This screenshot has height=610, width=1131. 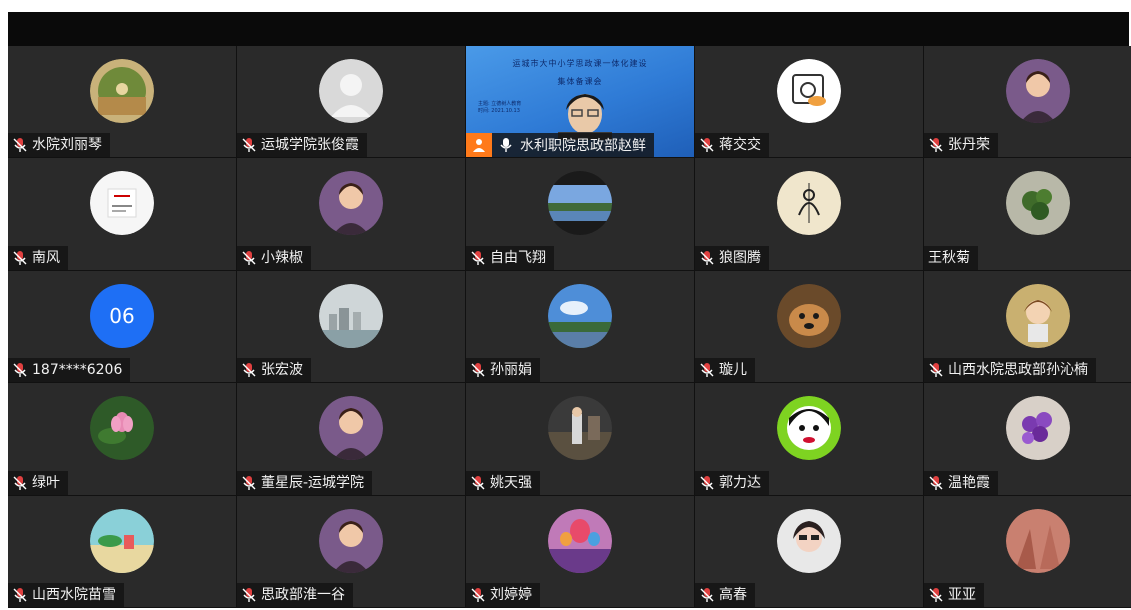 I want to click on participant-name: 水院刘丽琴, so click(x=67, y=145).